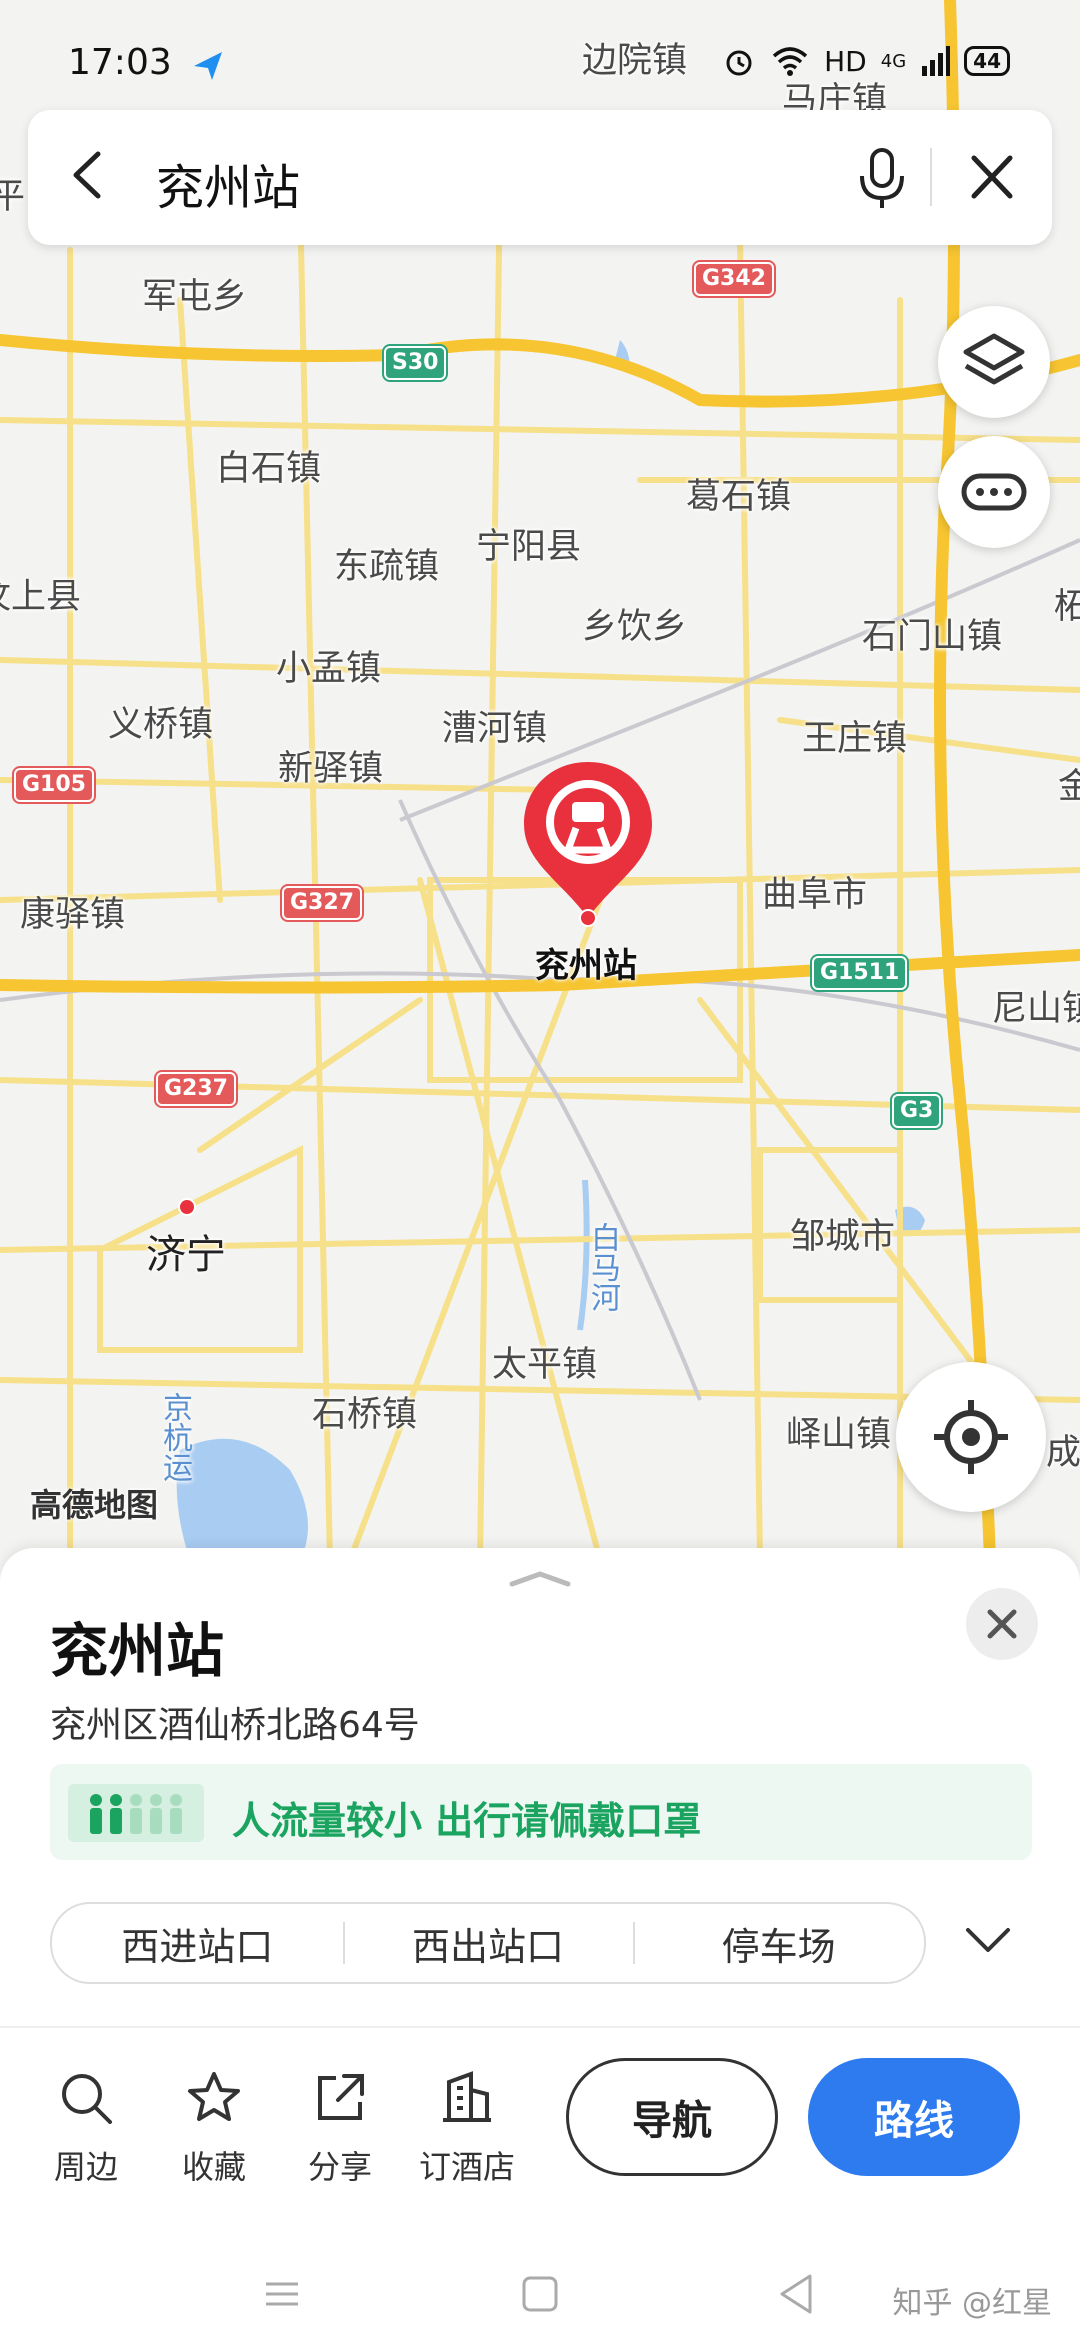 Image resolution: width=1080 pixels, height=2340 pixels. Describe the element at coordinates (174, 1437) in the screenshot. I see `map-label: 京杭运` at that location.